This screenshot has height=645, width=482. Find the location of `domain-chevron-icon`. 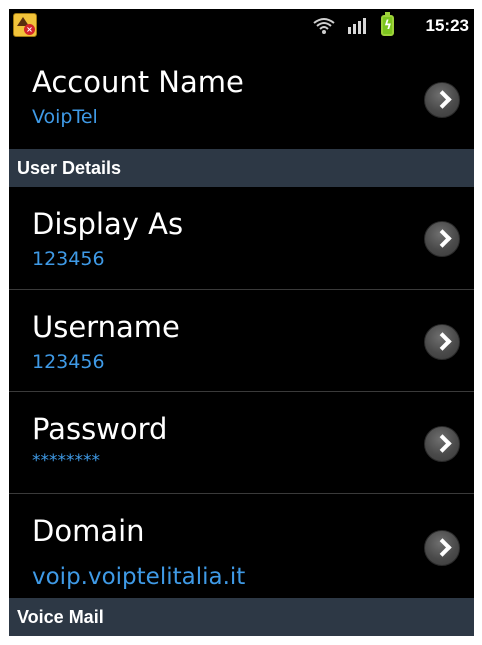

domain-chevron-icon is located at coordinates (442, 548).